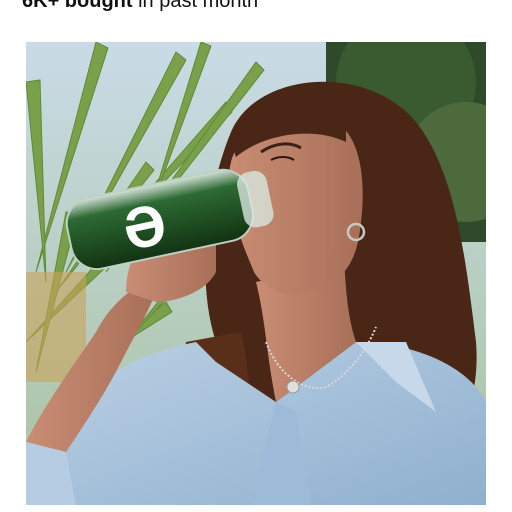 Image resolution: width=512 pixels, height=512 pixels. Describe the element at coordinates (198, 6) in the screenshot. I see `bought-period: in past month` at that location.